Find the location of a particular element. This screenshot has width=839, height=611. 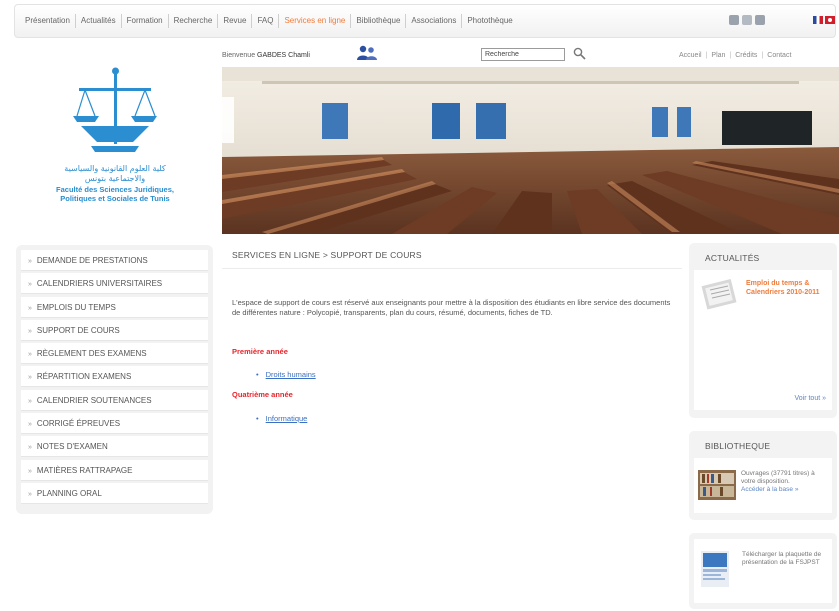

print-icon is located at coordinates (747, 20).